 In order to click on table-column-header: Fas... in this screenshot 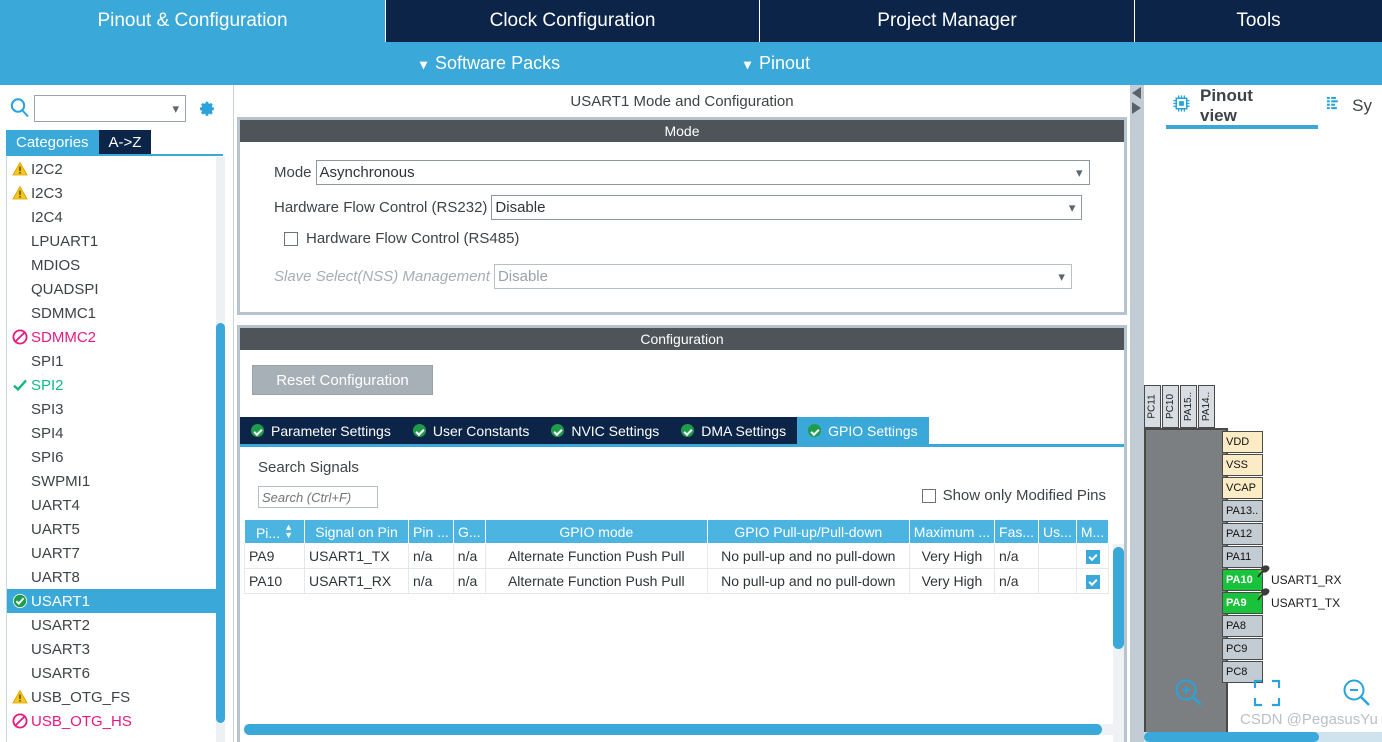, I will do `click(1017, 531)`.